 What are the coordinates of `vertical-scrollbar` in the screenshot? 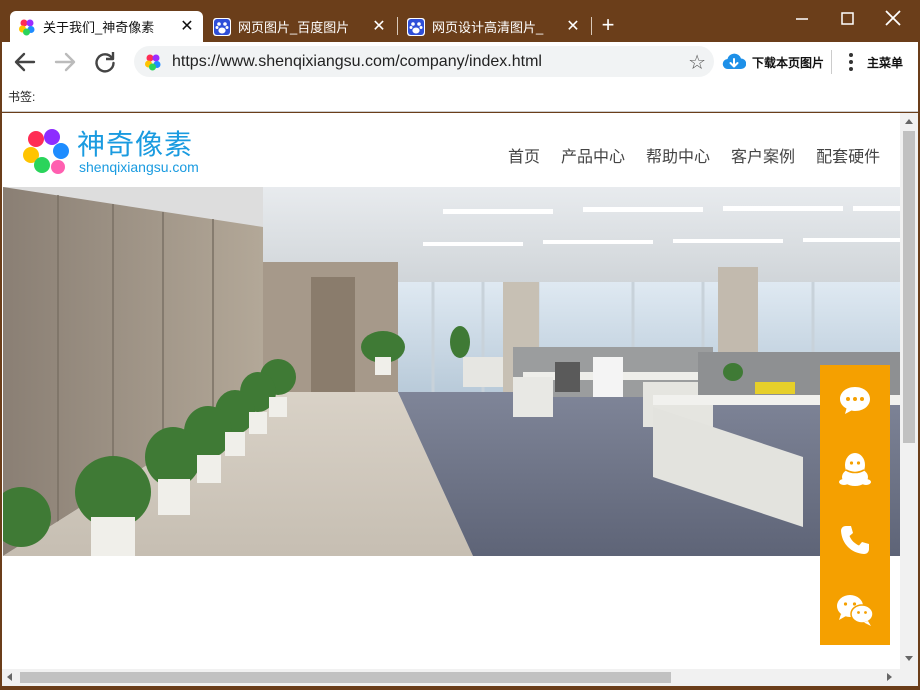 It's located at (909, 399).